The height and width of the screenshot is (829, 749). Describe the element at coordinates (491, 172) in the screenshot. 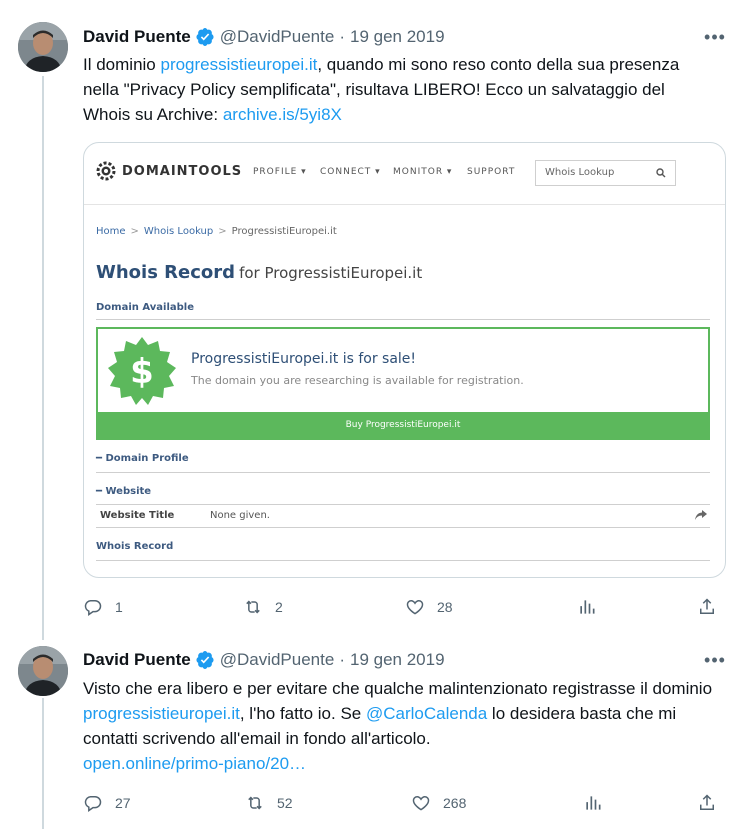

I see `nav-support: SUPPORT` at that location.